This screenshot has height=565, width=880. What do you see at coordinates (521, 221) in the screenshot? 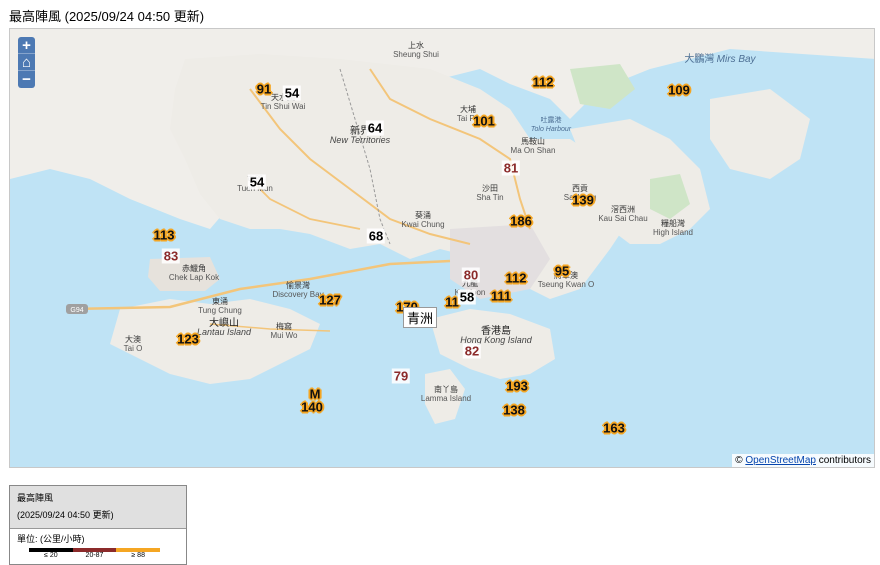
I see `wind-station-marker: 186` at bounding box center [521, 221].